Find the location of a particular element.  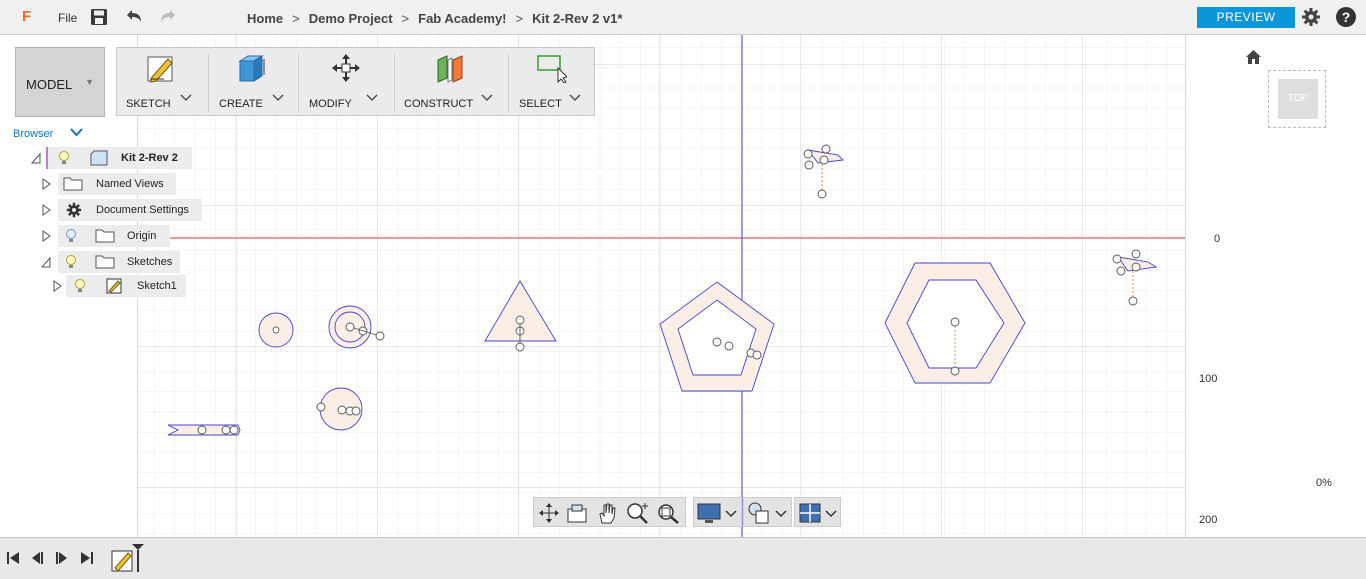

breadcrumb-folder: Fab Academy! is located at coordinates (462, 18).